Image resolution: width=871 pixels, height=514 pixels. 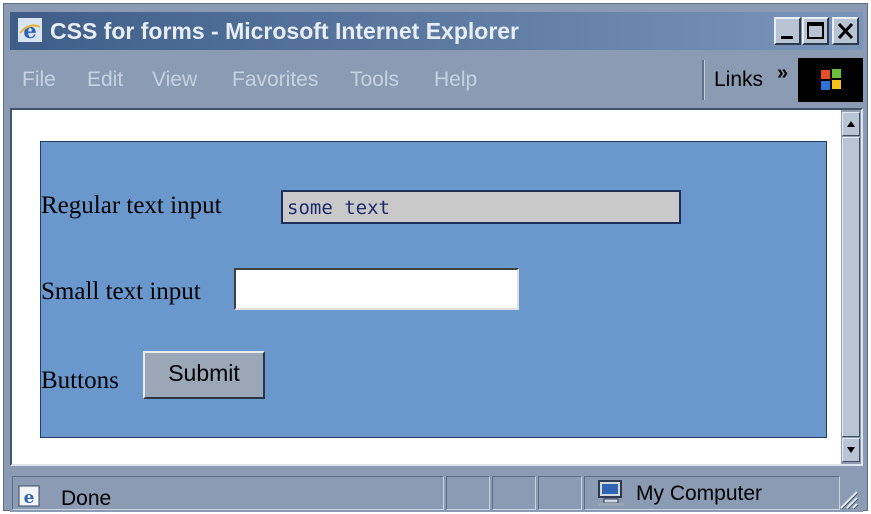 I want to click on small-text-input, so click(x=376, y=289).